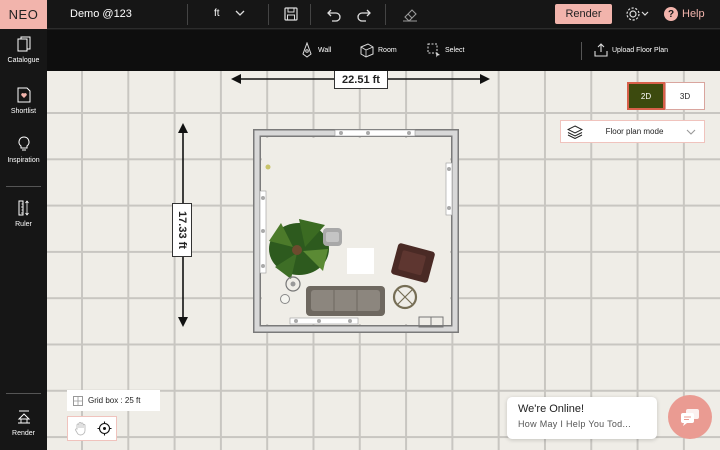 The image size is (720, 450). Describe the element at coordinates (637, 14) in the screenshot. I see `gear-icon` at that location.